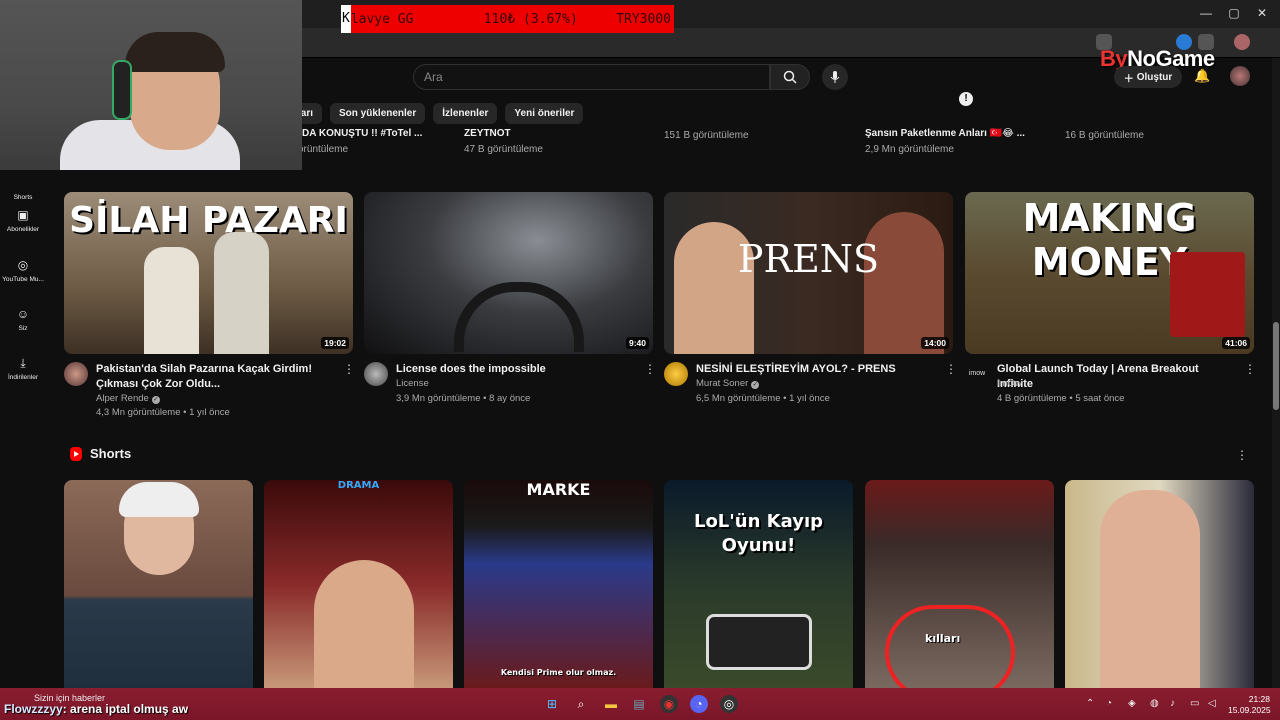  Describe the element at coordinates (23, 377) in the screenshot. I see `sidebar-item-label: İndirilenler` at that location.